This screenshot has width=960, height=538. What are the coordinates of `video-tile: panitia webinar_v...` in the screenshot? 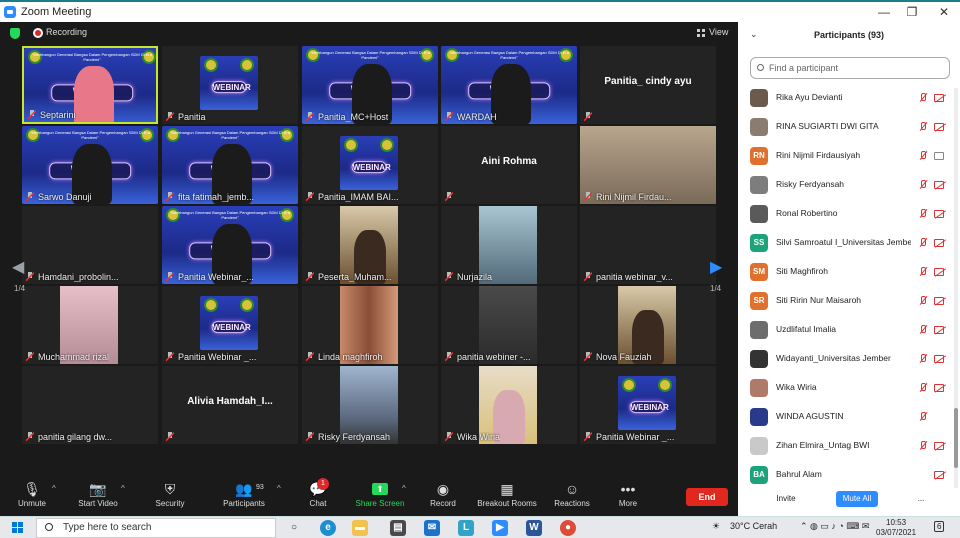 It's located at (648, 245).